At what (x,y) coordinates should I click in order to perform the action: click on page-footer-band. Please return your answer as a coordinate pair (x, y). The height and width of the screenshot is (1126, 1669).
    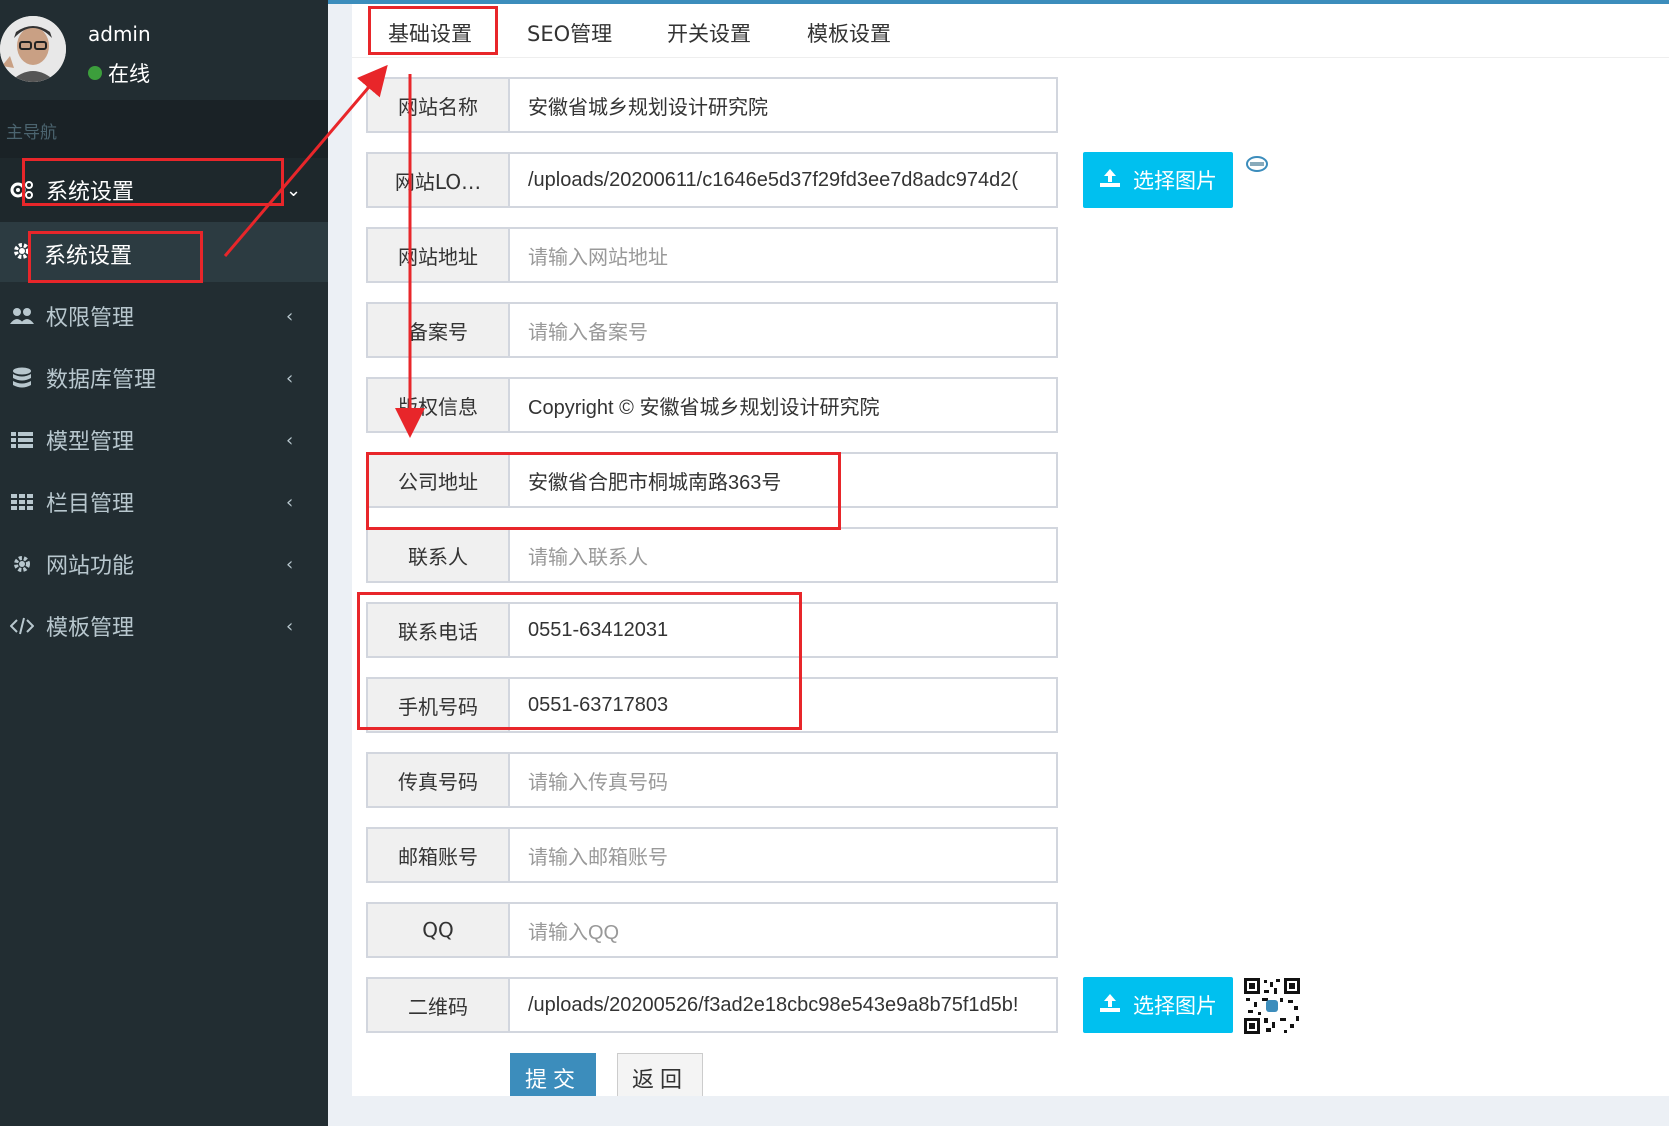
    Looking at the image, I should click on (998, 1111).